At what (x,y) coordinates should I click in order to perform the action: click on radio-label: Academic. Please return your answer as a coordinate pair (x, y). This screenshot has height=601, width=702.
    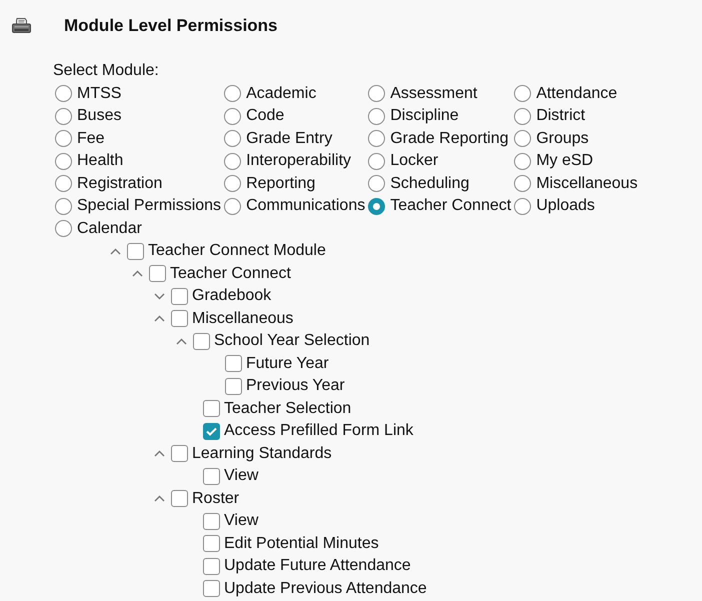
    Looking at the image, I should click on (281, 93).